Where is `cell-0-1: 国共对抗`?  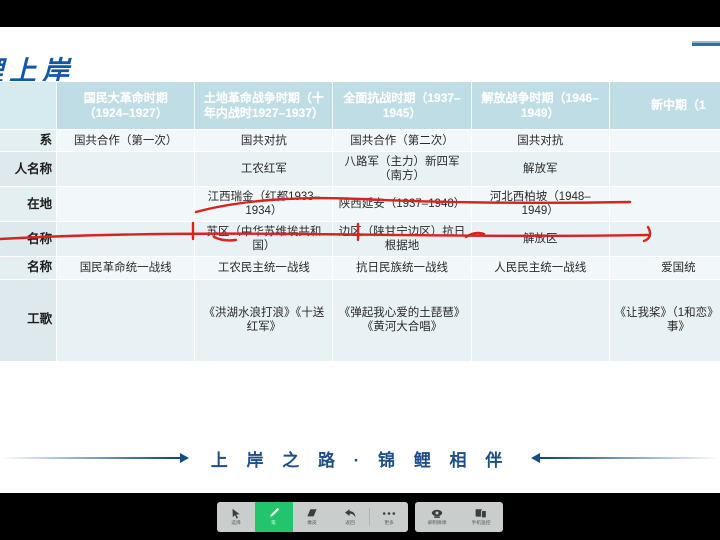
cell-0-1: 国共对抗 is located at coordinates (264, 140).